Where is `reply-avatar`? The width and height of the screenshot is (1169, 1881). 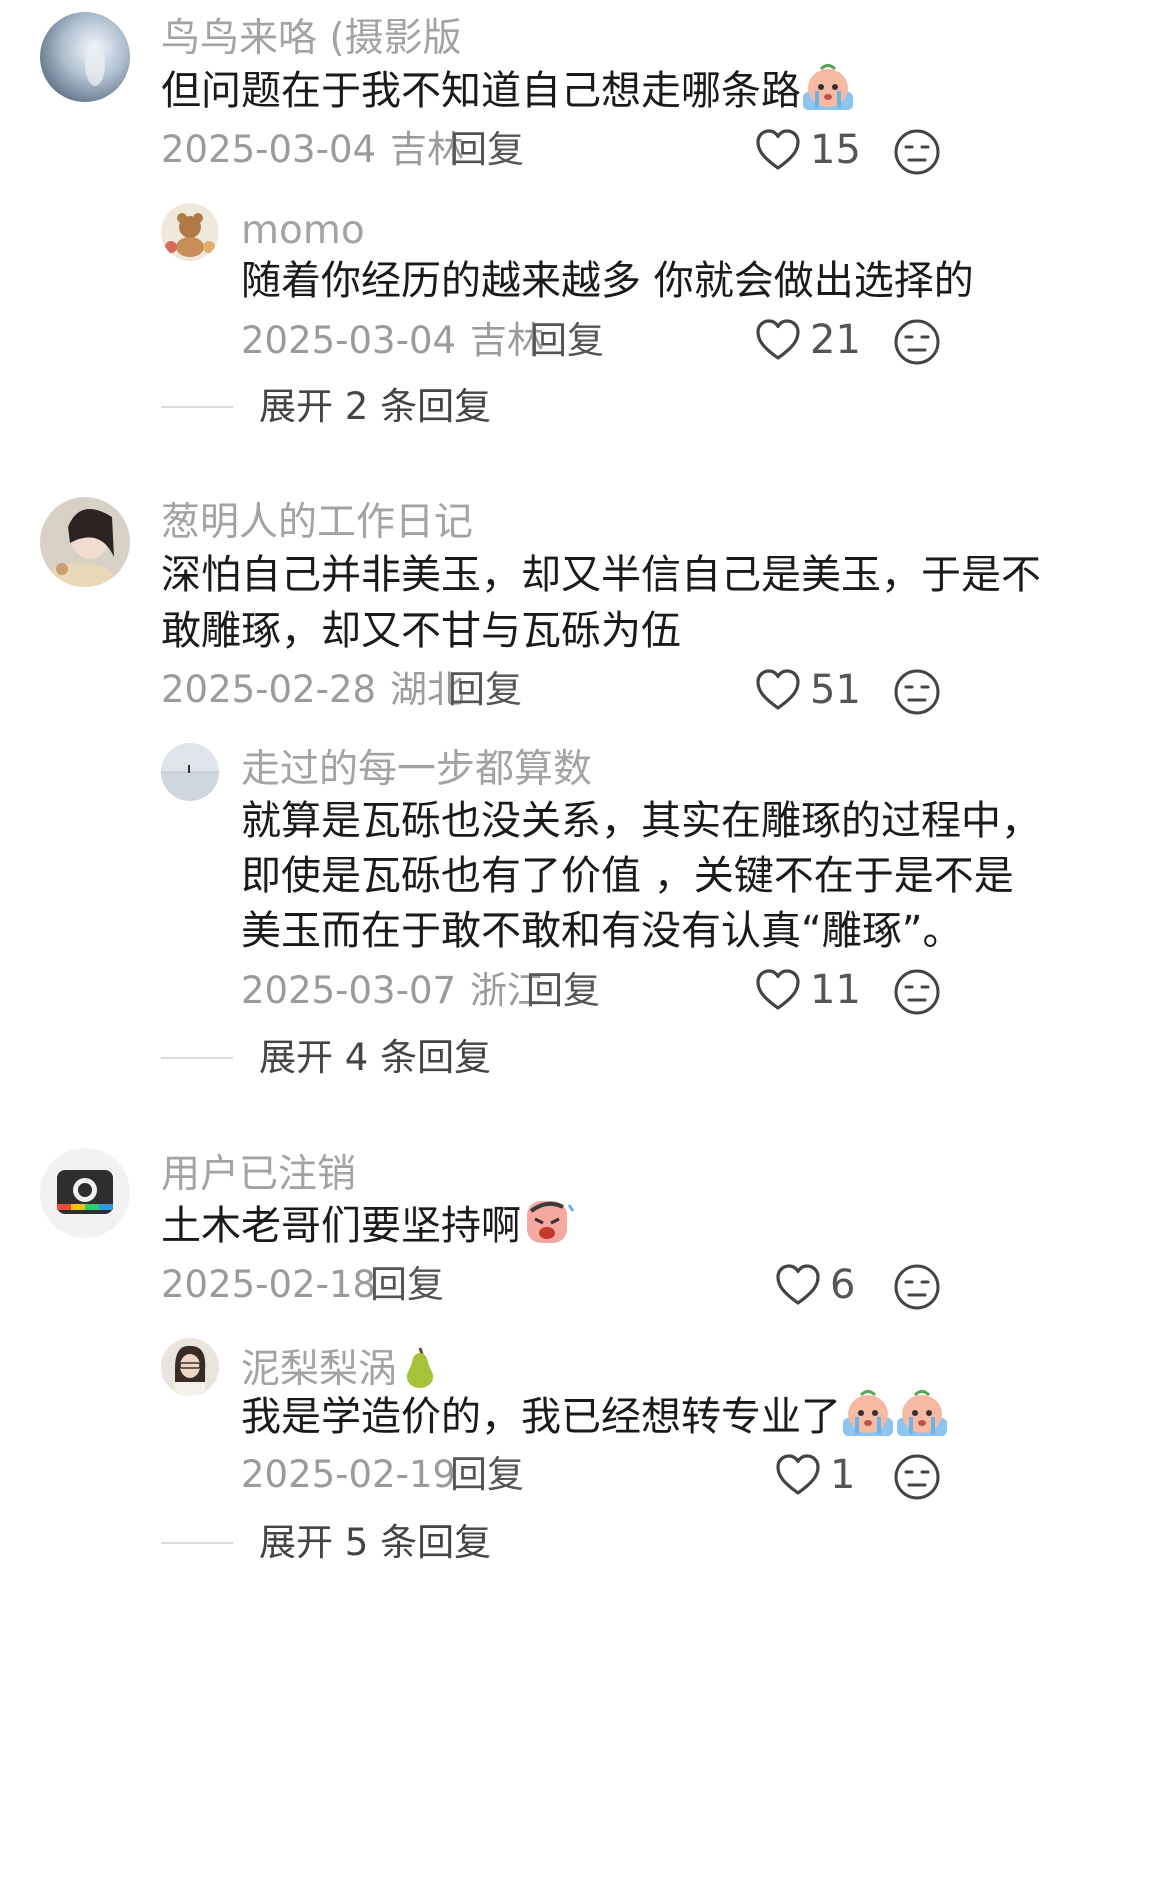 reply-avatar is located at coordinates (190, 1367).